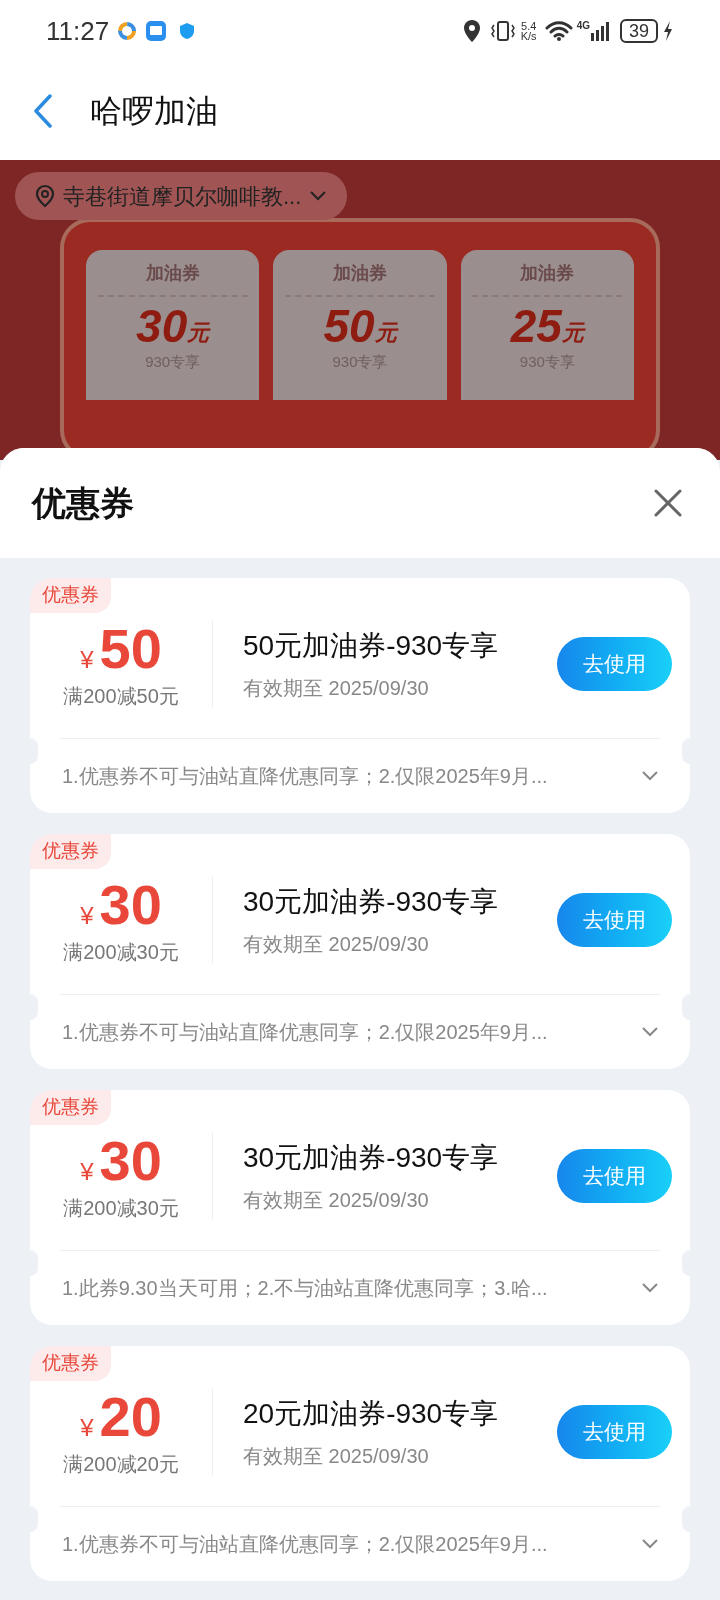  What do you see at coordinates (528, 36) in the screenshot?
I see `network-speed-unit: K/s` at bounding box center [528, 36].